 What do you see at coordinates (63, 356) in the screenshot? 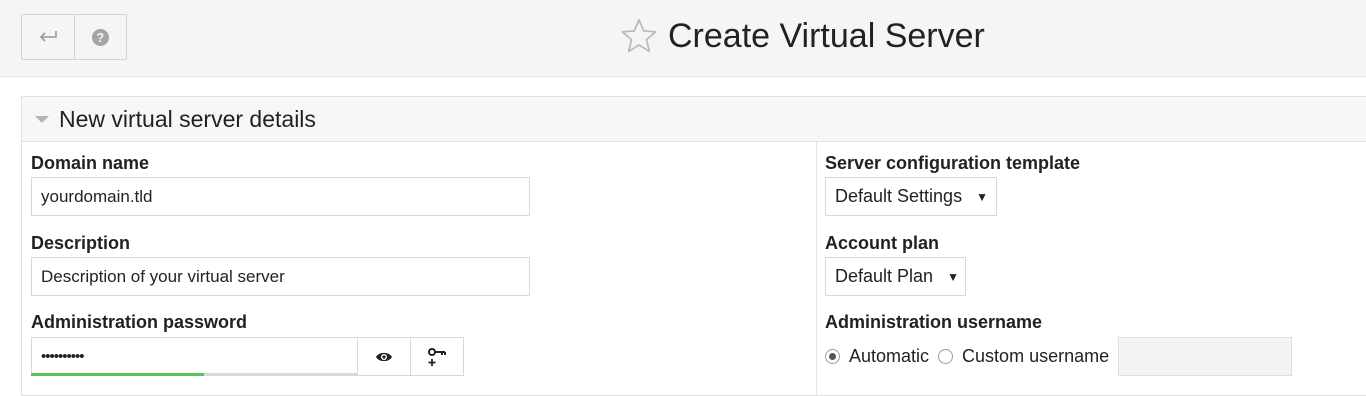
I see `password-mask: ••••••••••` at bounding box center [63, 356].